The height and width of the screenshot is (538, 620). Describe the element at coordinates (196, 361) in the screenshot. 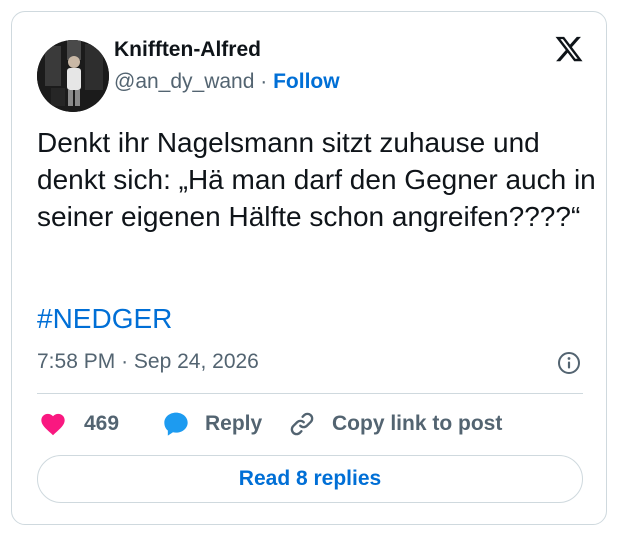

I see `tweet-date: Sep 24, 2026` at that location.